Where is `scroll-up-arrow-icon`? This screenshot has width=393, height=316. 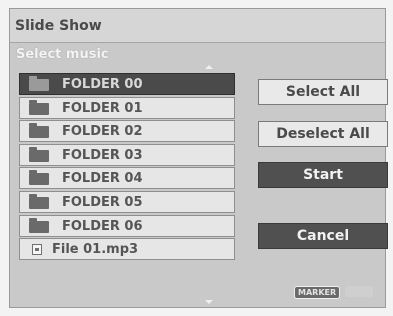 scroll-up-arrow-icon is located at coordinates (209, 67).